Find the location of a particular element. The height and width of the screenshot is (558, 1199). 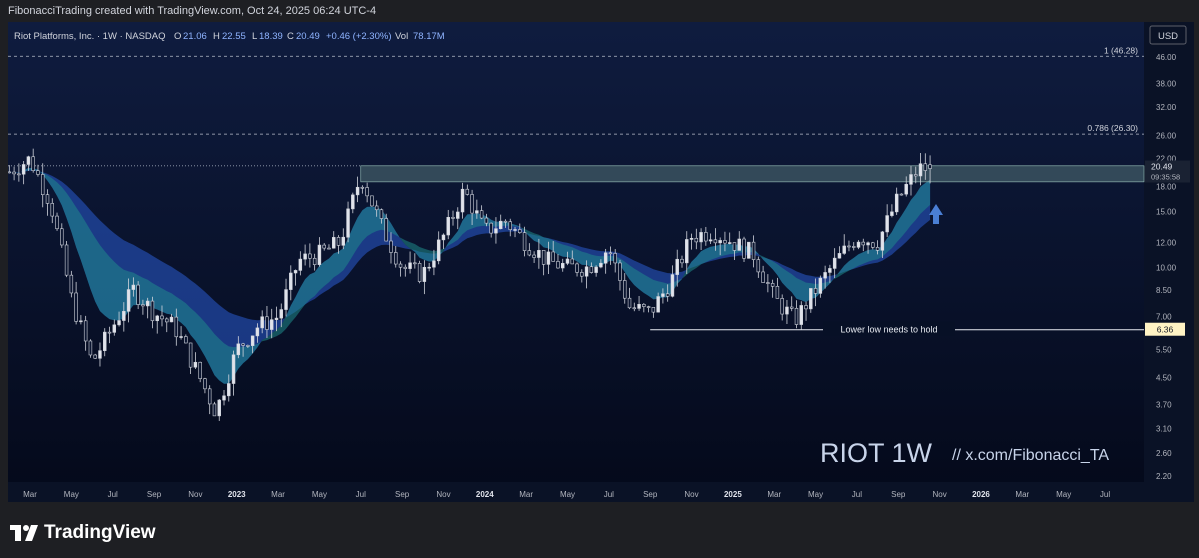

price-tick-label: 2.60 is located at coordinates (1164, 453).